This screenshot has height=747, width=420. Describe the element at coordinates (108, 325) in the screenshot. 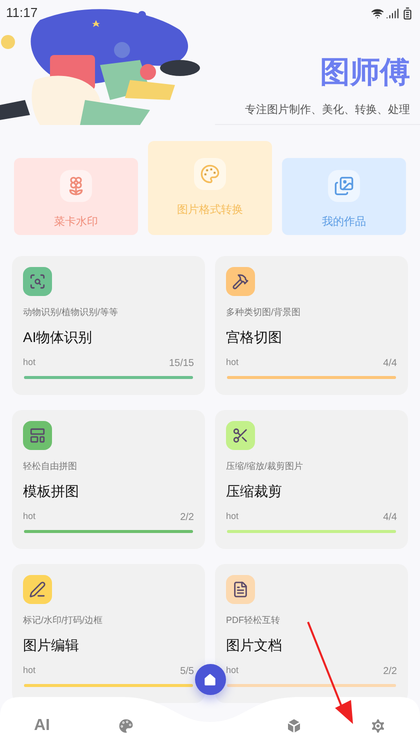

I see `tool-card: 动物识别/植物识别/等等 AI物体识别 hot 15/15` at that location.